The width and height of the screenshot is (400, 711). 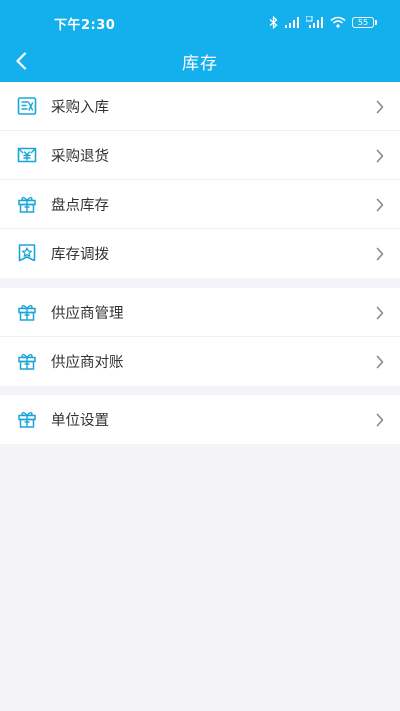 What do you see at coordinates (200, 361) in the screenshot?
I see `menu-item-supplier-reconciliation: 供应商对账` at bounding box center [200, 361].